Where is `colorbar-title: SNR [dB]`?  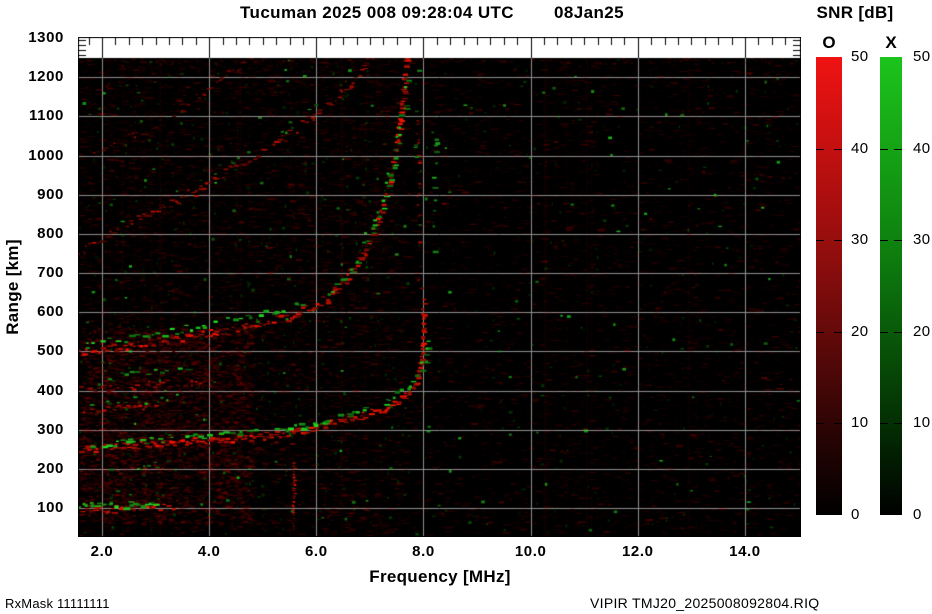 colorbar-title: SNR [dB] is located at coordinates (855, 12).